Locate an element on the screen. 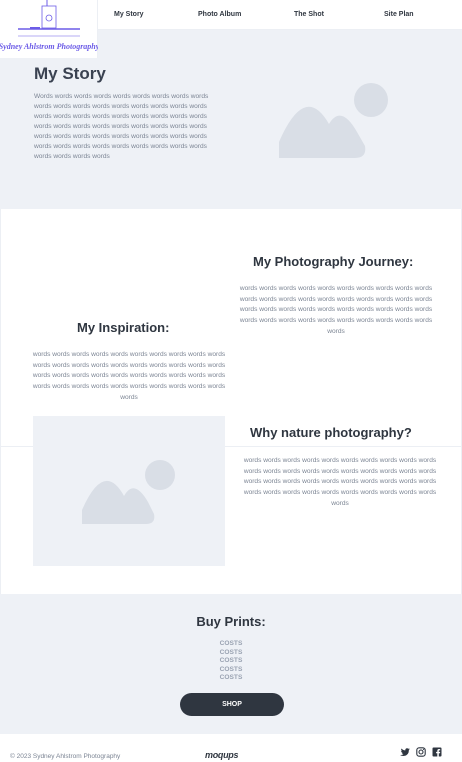  nav-the-shot: The Shot is located at coordinates (309, 14).